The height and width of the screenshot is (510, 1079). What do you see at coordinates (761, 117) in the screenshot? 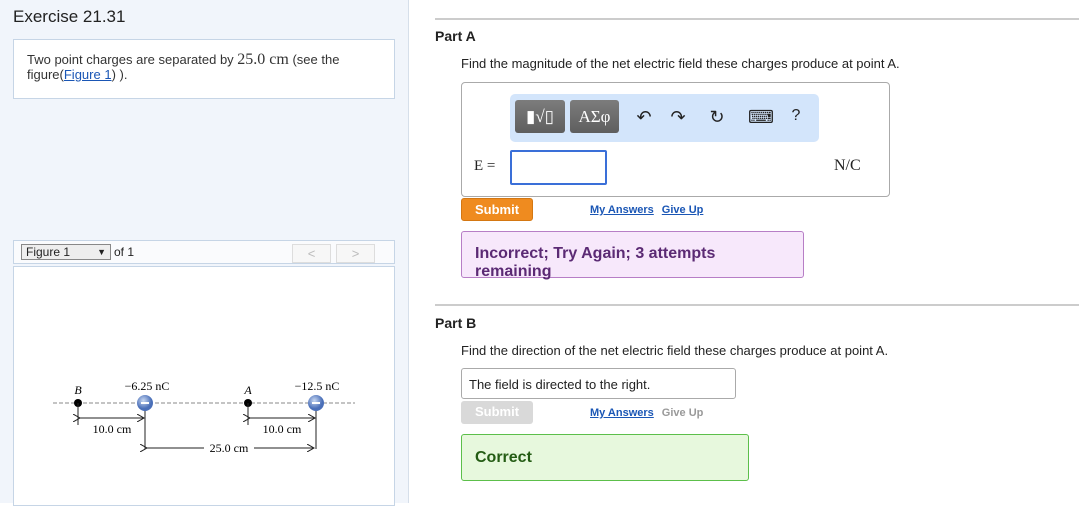
I see `keyboard-icon: ⌨` at bounding box center [761, 117].